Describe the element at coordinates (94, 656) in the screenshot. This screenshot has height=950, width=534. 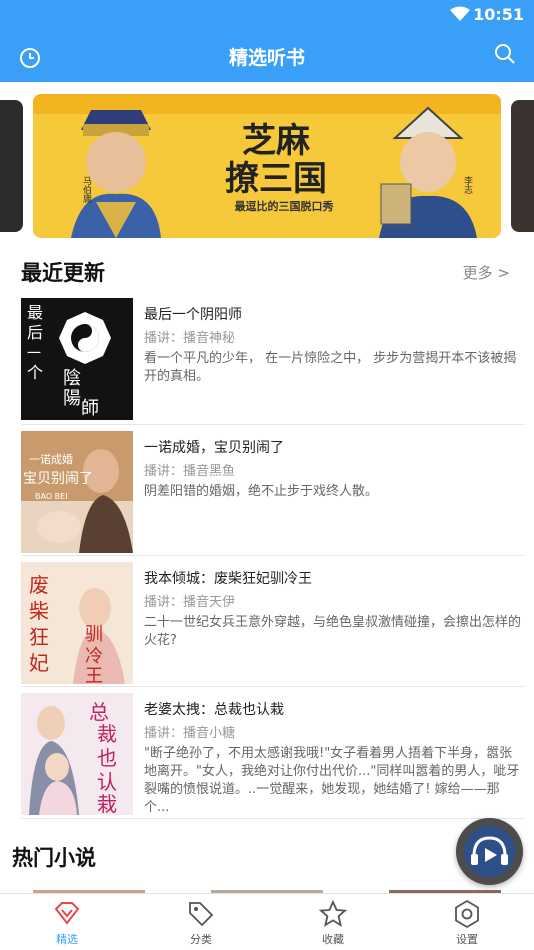
I see `svg-text: 冷` at that location.